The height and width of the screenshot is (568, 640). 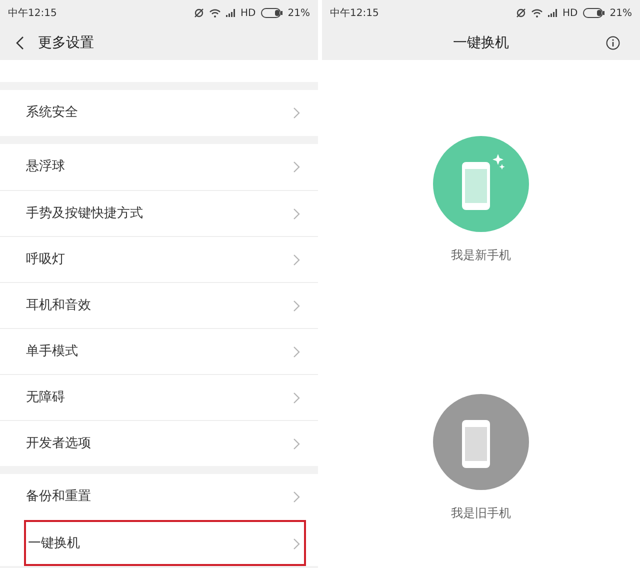 What do you see at coordinates (159, 167) in the screenshot?
I see `settings-item: 悬浮球` at bounding box center [159, 167].